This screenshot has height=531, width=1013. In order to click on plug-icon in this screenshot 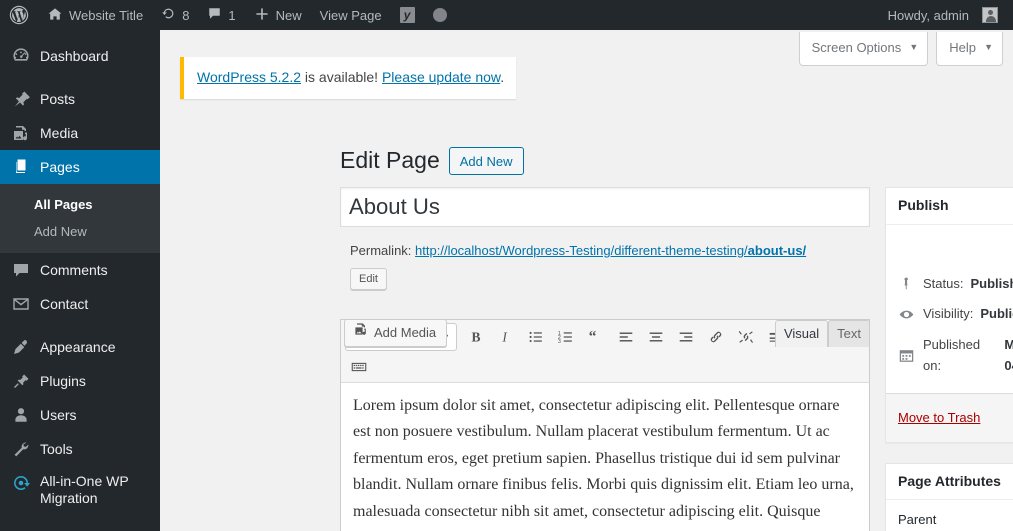, I will do `click(21, 381)`.